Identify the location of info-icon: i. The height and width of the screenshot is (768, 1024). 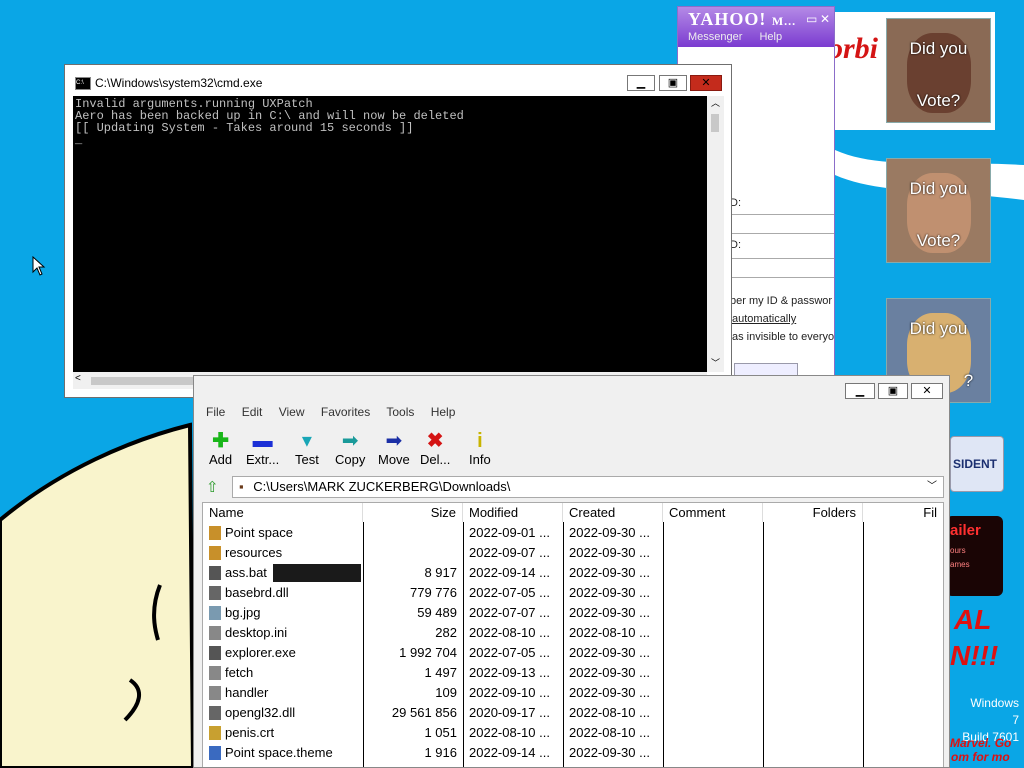
(480, 441).